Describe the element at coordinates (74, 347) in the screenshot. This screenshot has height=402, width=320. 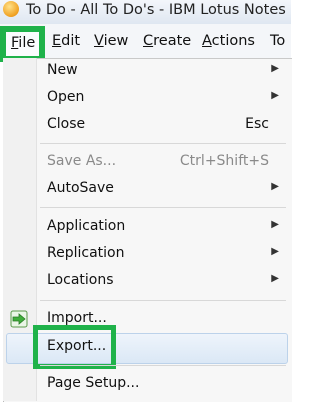
I see `export-highlight-box` at that location.